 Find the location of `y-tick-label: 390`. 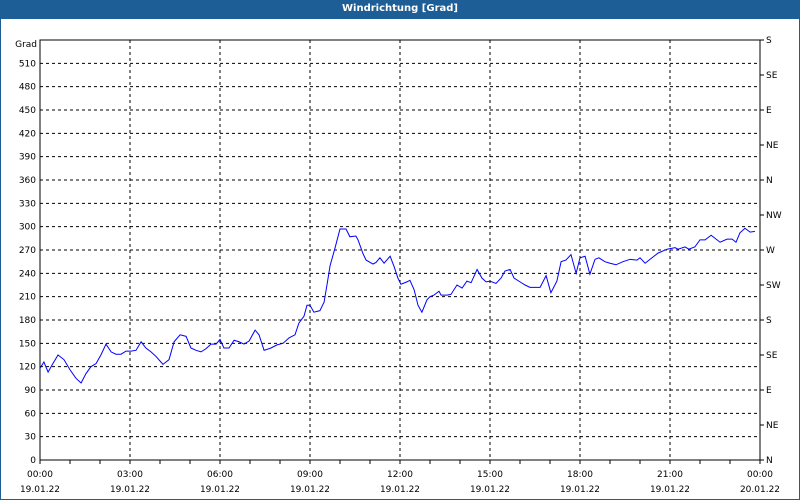

y-tick-label: 390 is located at coordinates (27, 158).